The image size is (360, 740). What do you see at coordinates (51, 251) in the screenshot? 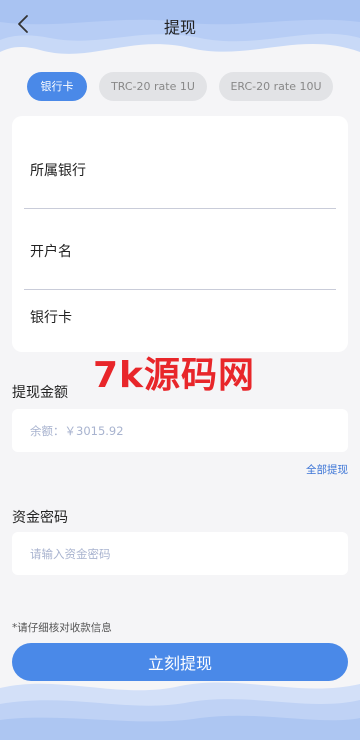
I see `account-name-field: 开户名` at bounding box center [51, 251].